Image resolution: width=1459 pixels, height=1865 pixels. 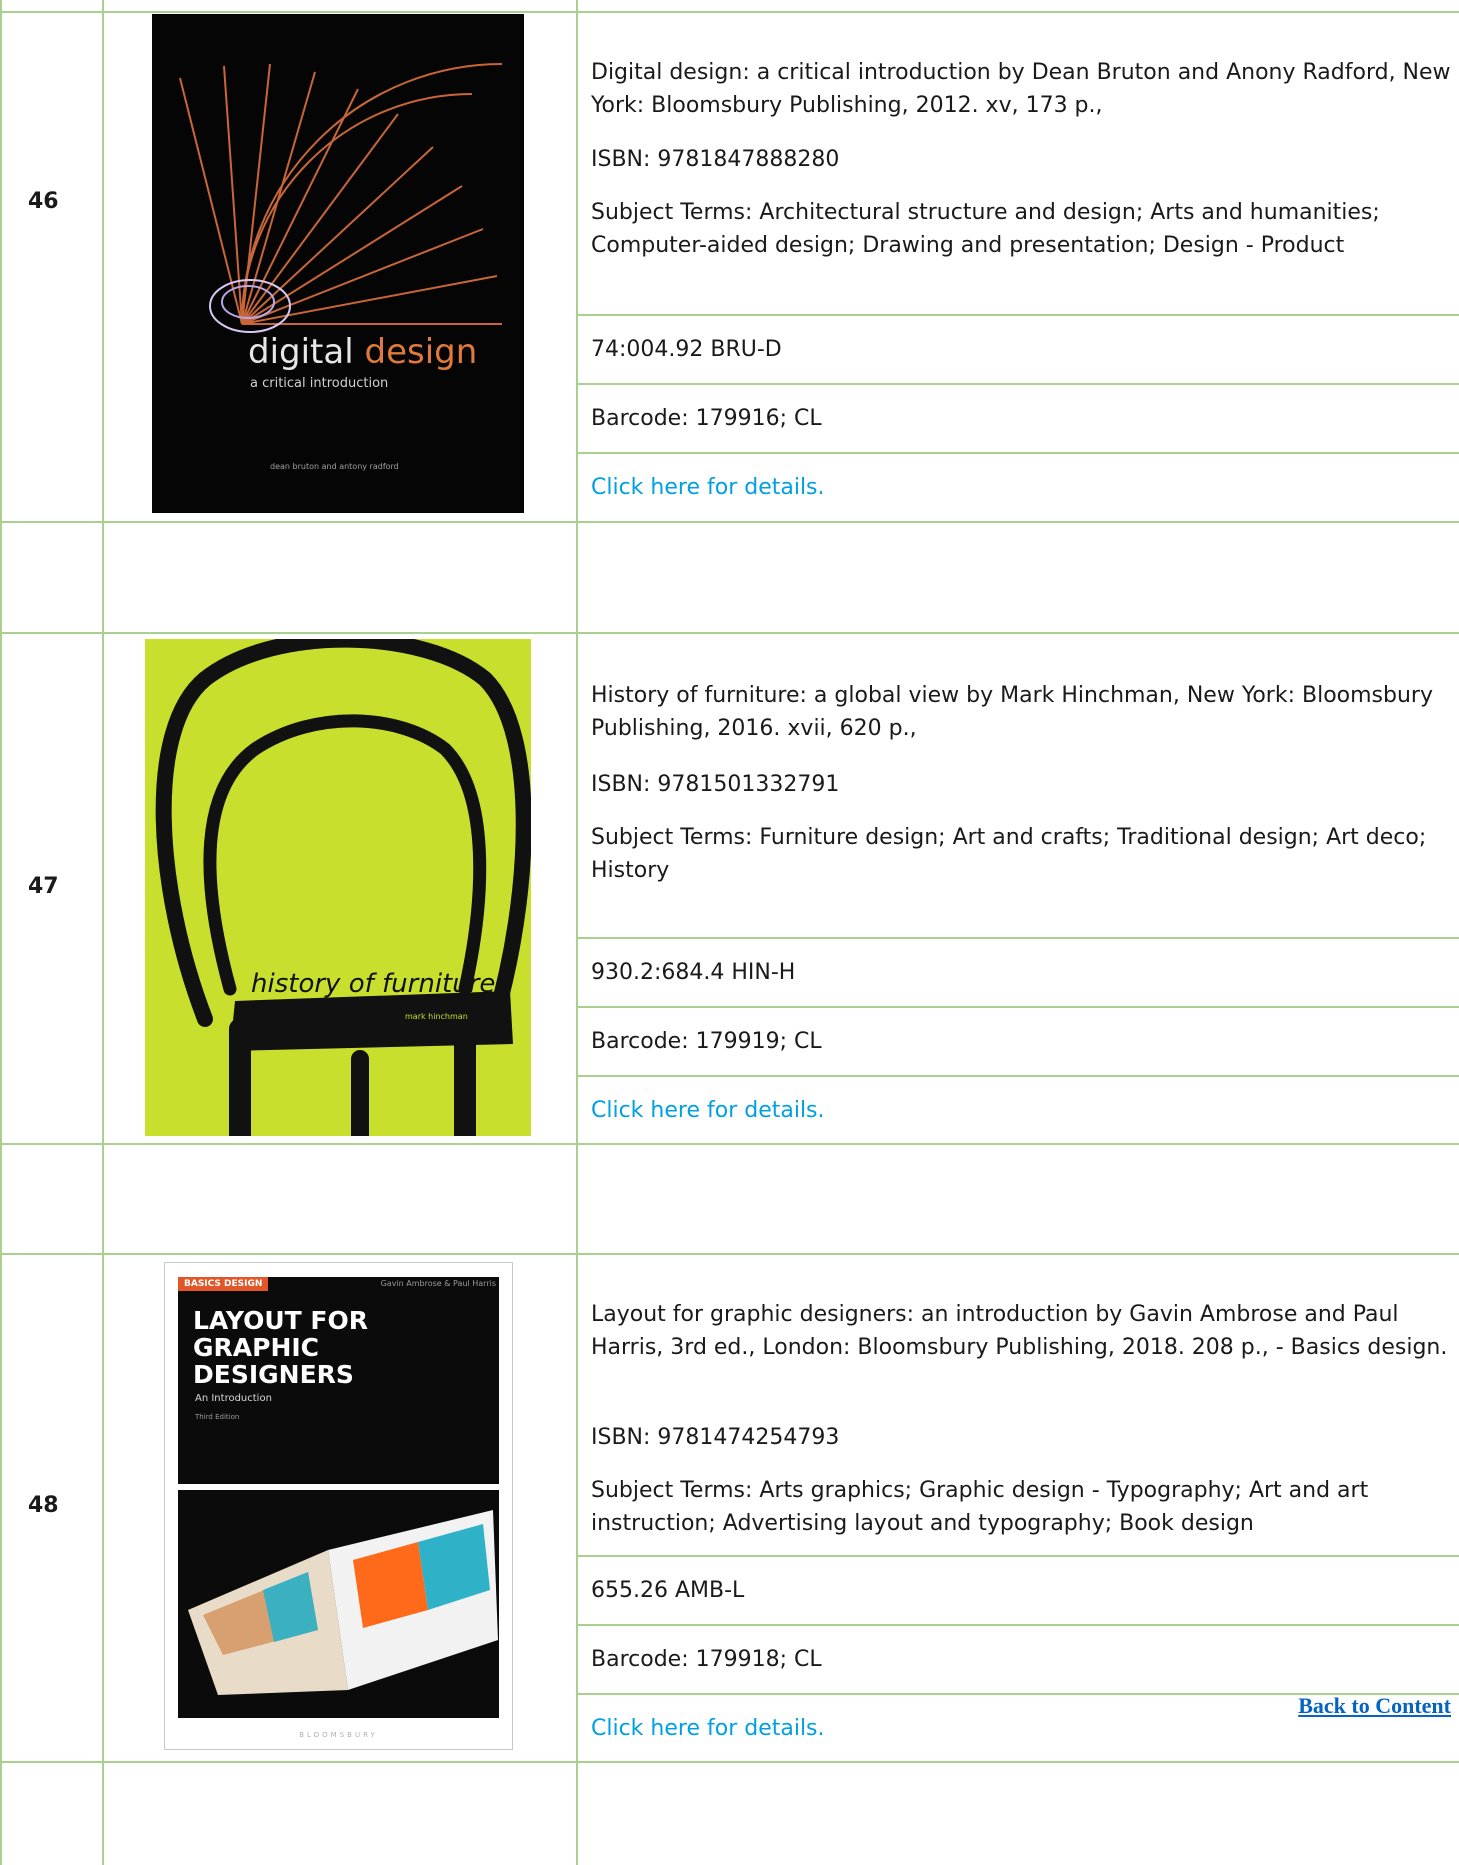 What do you see at coordinates (715, 159) in the screenshot?
I see `book-isbn: ISBN: 9781847888280` at bounding box center [715, 159].